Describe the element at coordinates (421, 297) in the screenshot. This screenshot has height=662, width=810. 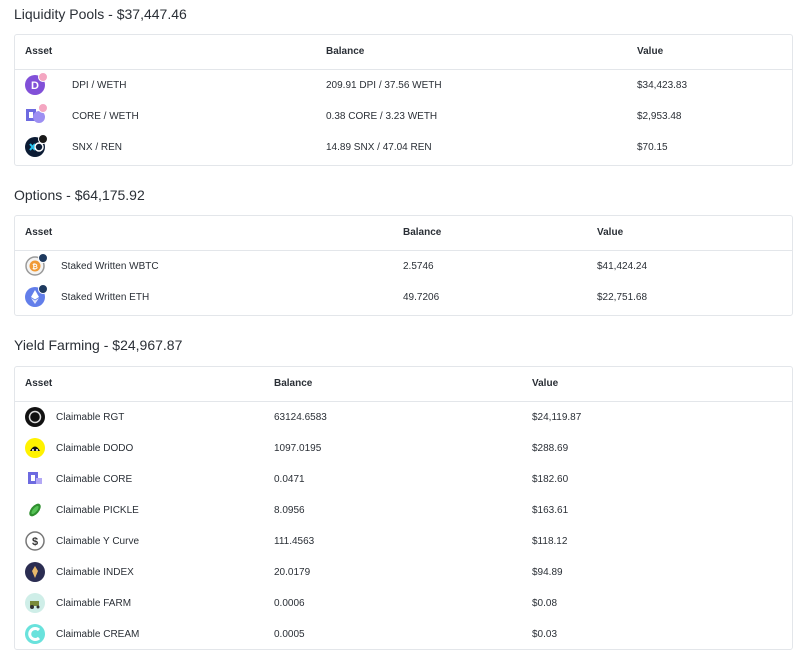
I see `asset-balance: 49.7206` at that location.